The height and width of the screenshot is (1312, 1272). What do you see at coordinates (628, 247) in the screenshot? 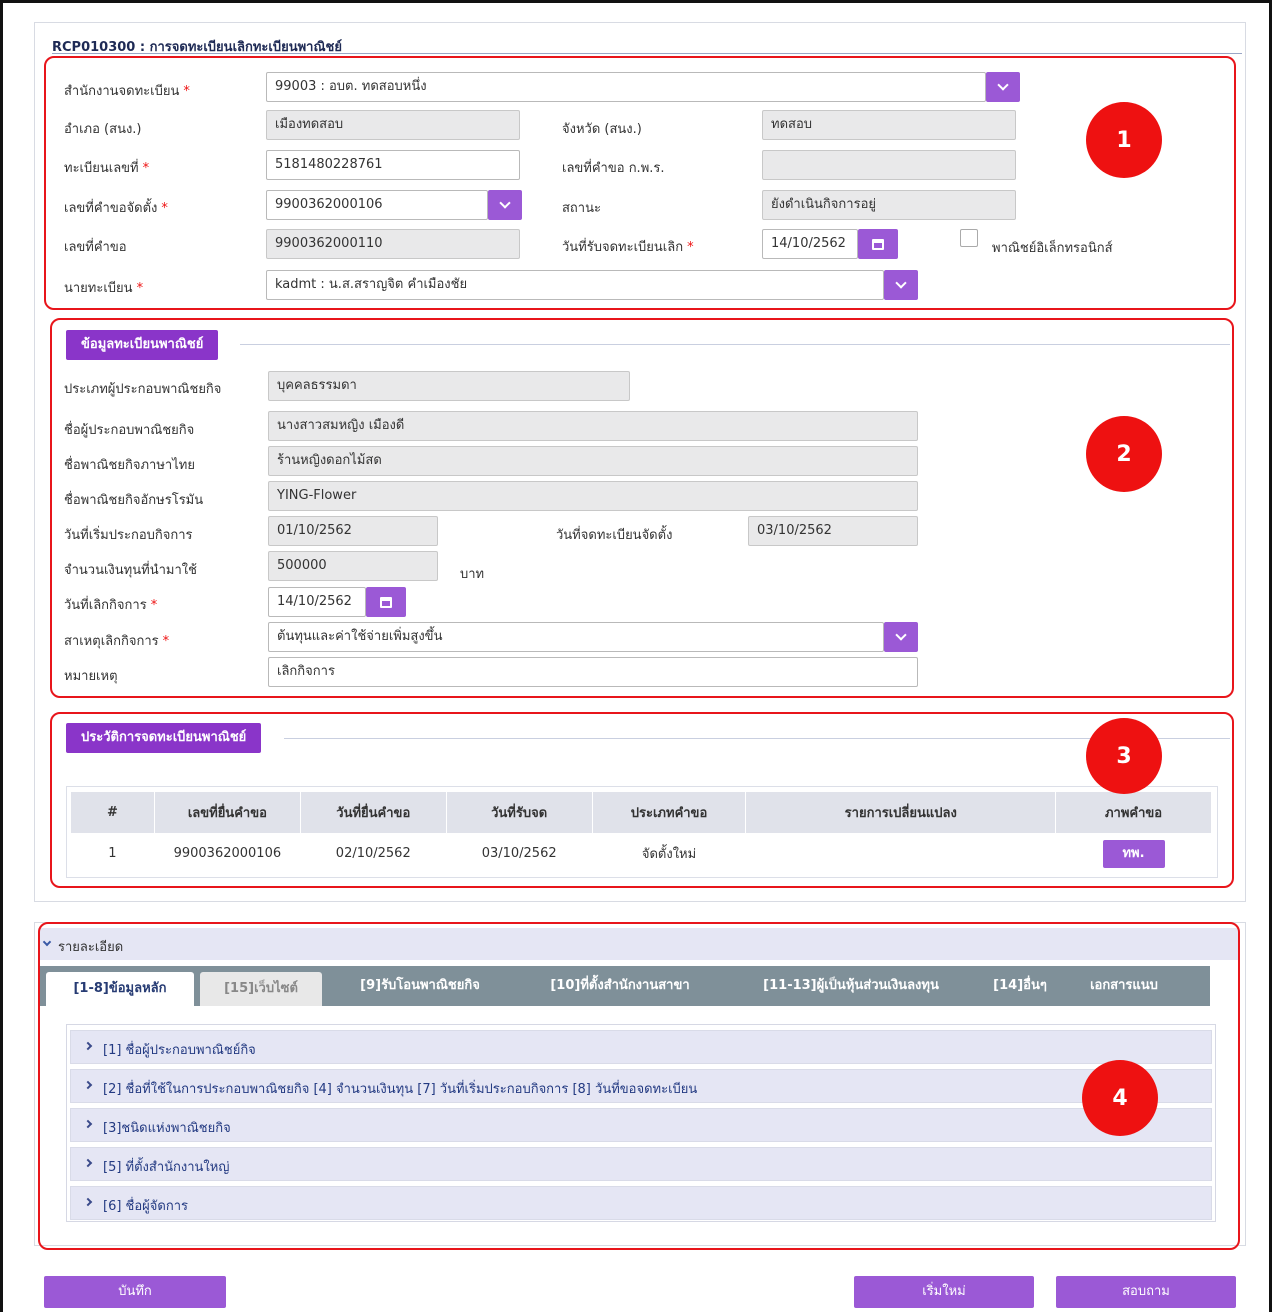
I see `recv-date-label: วันที่รับจดทะเบียนเลิก *` at bounding box center [628, 247].